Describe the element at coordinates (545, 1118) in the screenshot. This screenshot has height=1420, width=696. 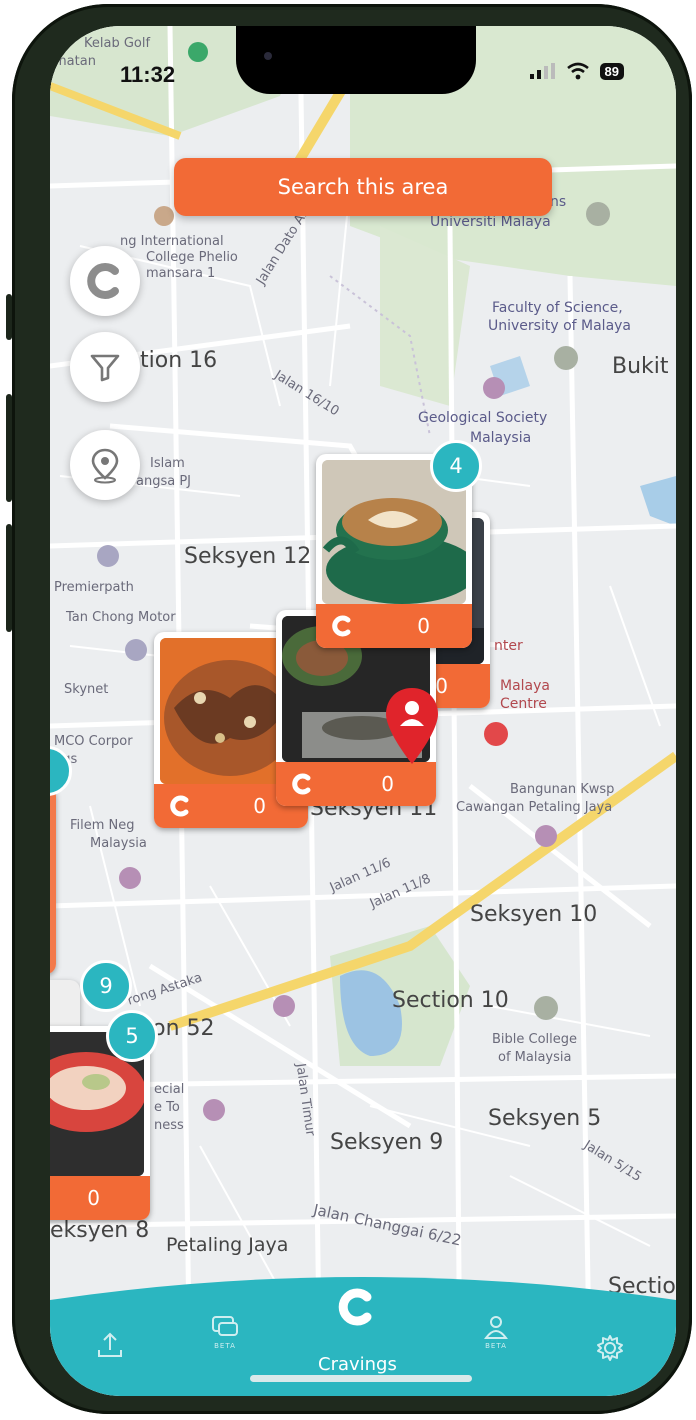
I see `map-label-seksyen-5: Seksyen 5` at that location.